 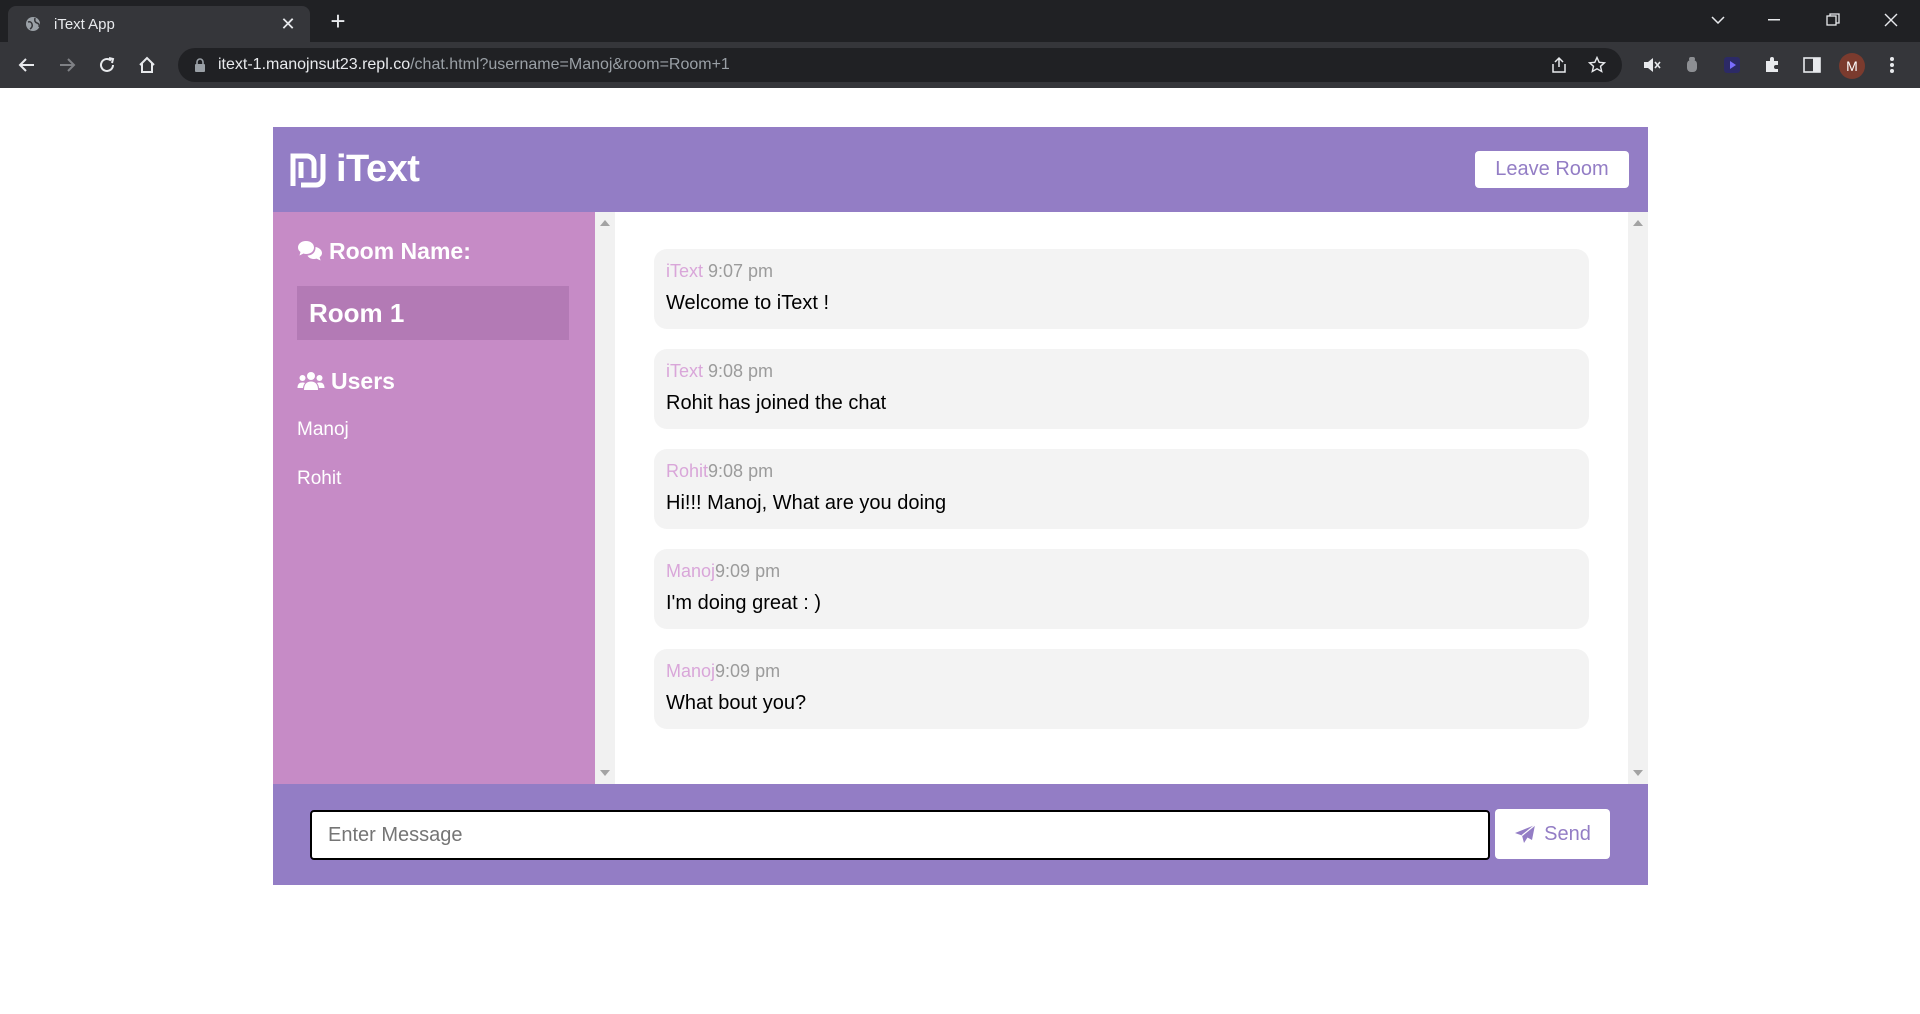 I want to click on app-logo: iText, so click(x=355, y=169).